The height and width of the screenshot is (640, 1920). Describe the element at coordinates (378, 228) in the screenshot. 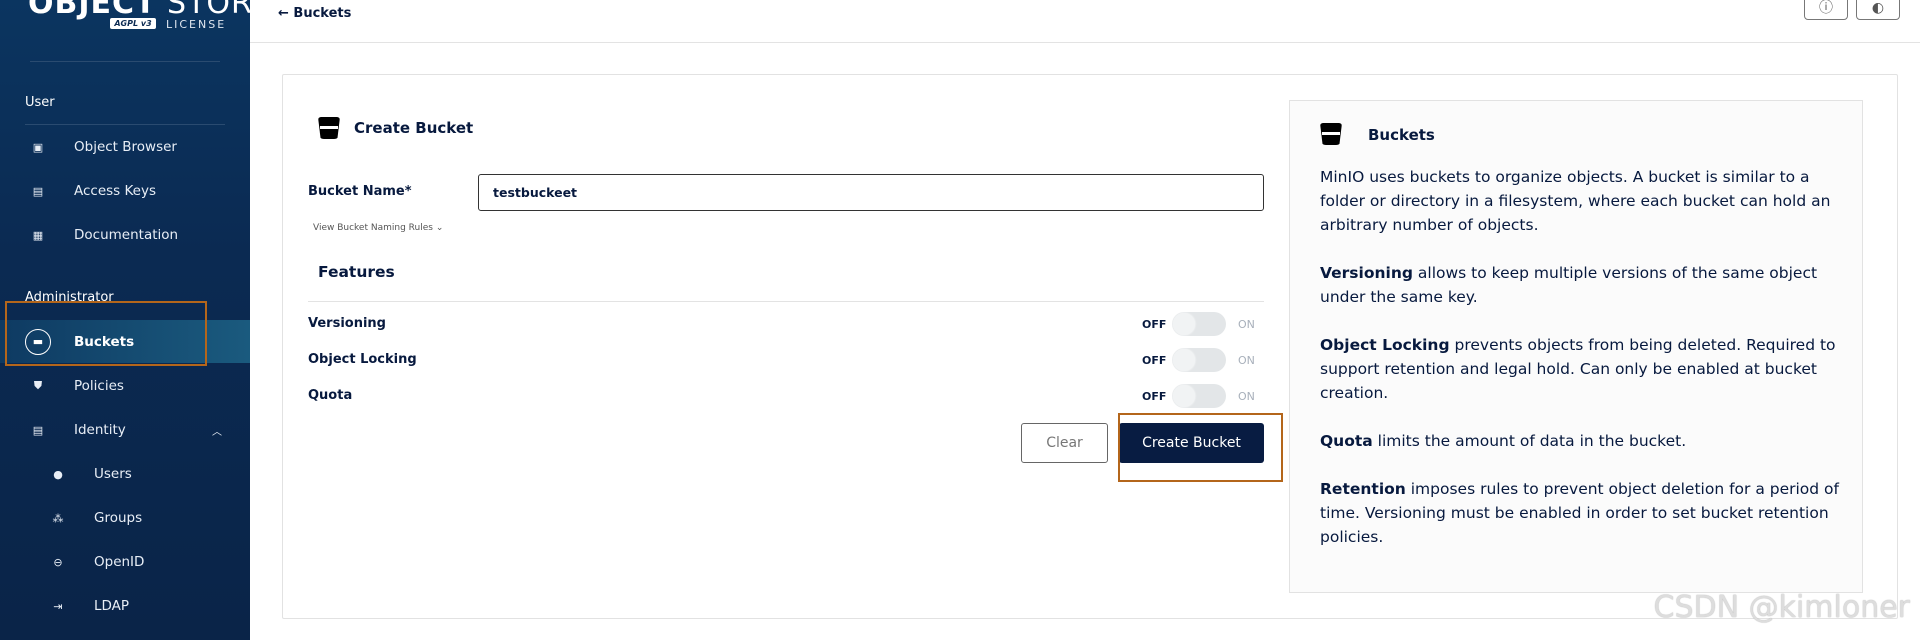

I see `naming-rules-link: View Bucket Naming Rules ⌄` at that location.